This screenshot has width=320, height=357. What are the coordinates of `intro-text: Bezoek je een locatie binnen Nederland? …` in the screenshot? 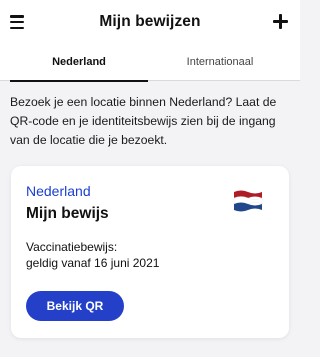 It's located at (143, 121).